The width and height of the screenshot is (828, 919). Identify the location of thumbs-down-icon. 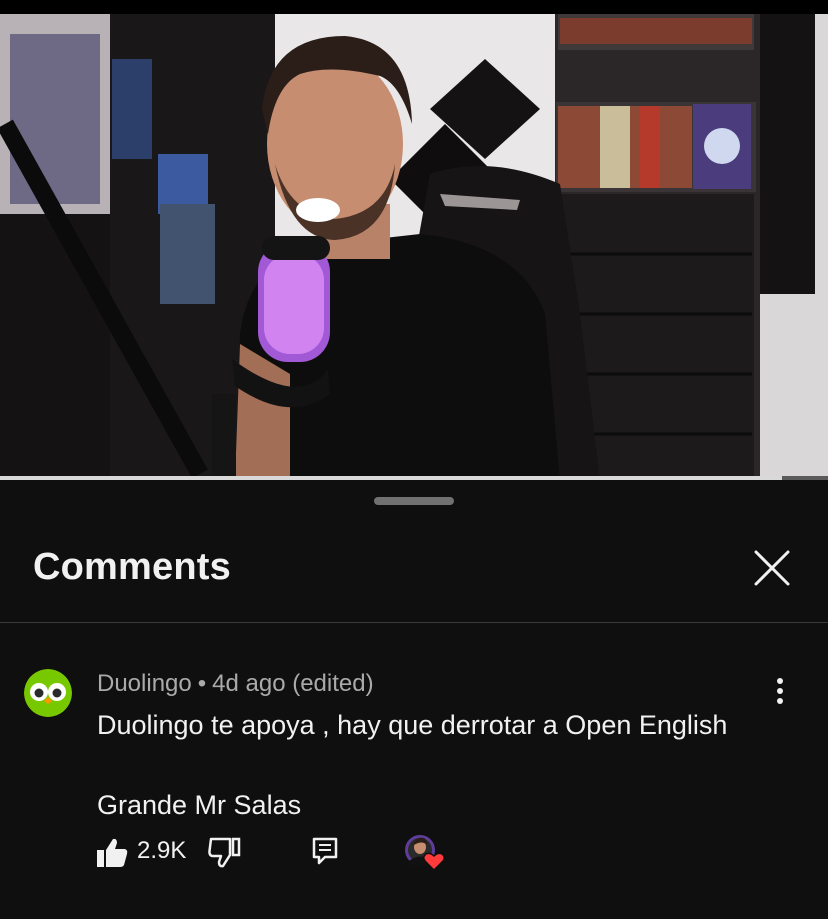
(224, 852).